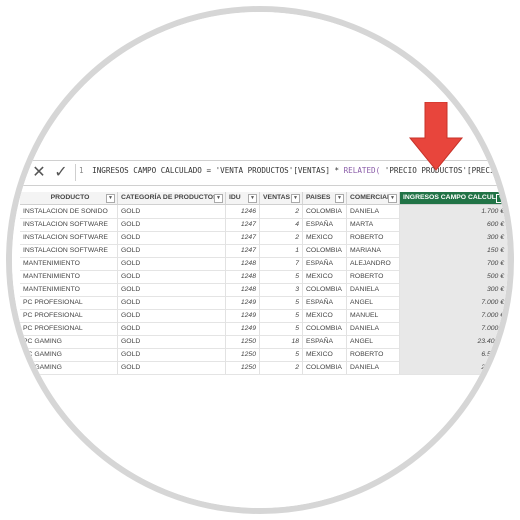 The height and width of the screenshot is (520, 520). I want to click on cell-ventas: 3, so click(281, 289).